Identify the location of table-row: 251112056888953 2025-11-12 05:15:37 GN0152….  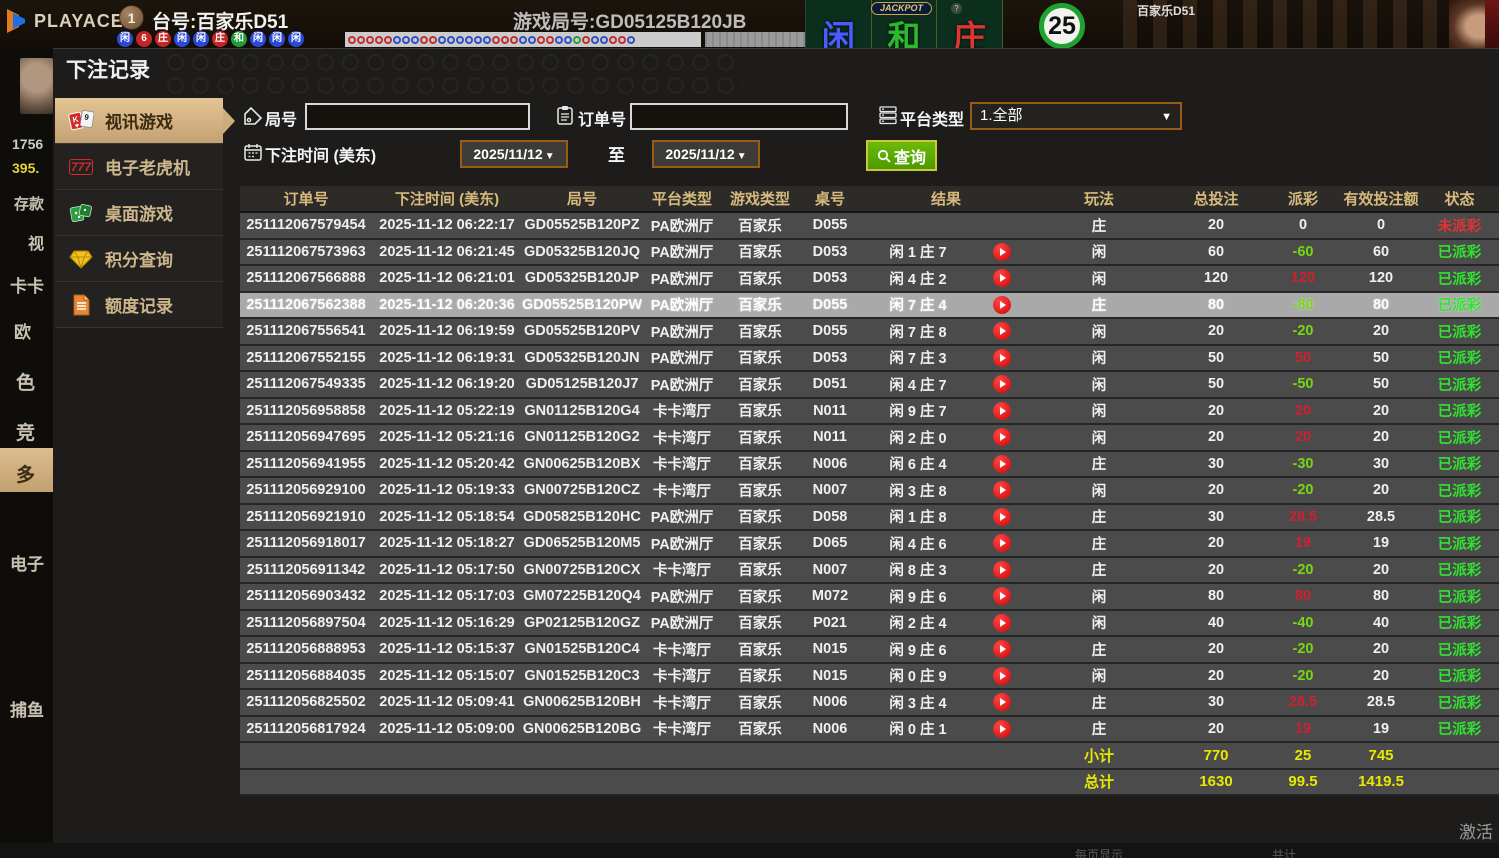
(869, 650).